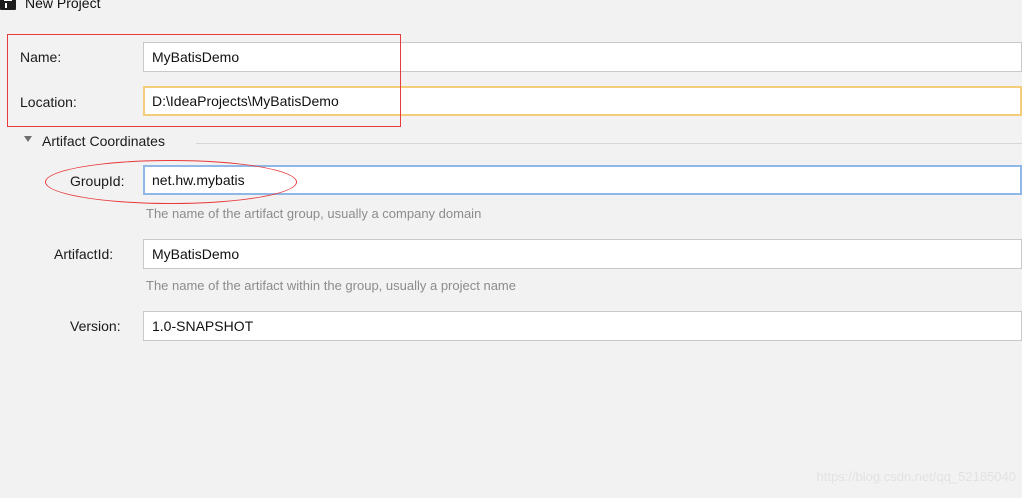  Describe the element at coordinates (103, 141) in the screenshot. I see `artifact-coordinates-title: Artifact Coordinates` at that location.